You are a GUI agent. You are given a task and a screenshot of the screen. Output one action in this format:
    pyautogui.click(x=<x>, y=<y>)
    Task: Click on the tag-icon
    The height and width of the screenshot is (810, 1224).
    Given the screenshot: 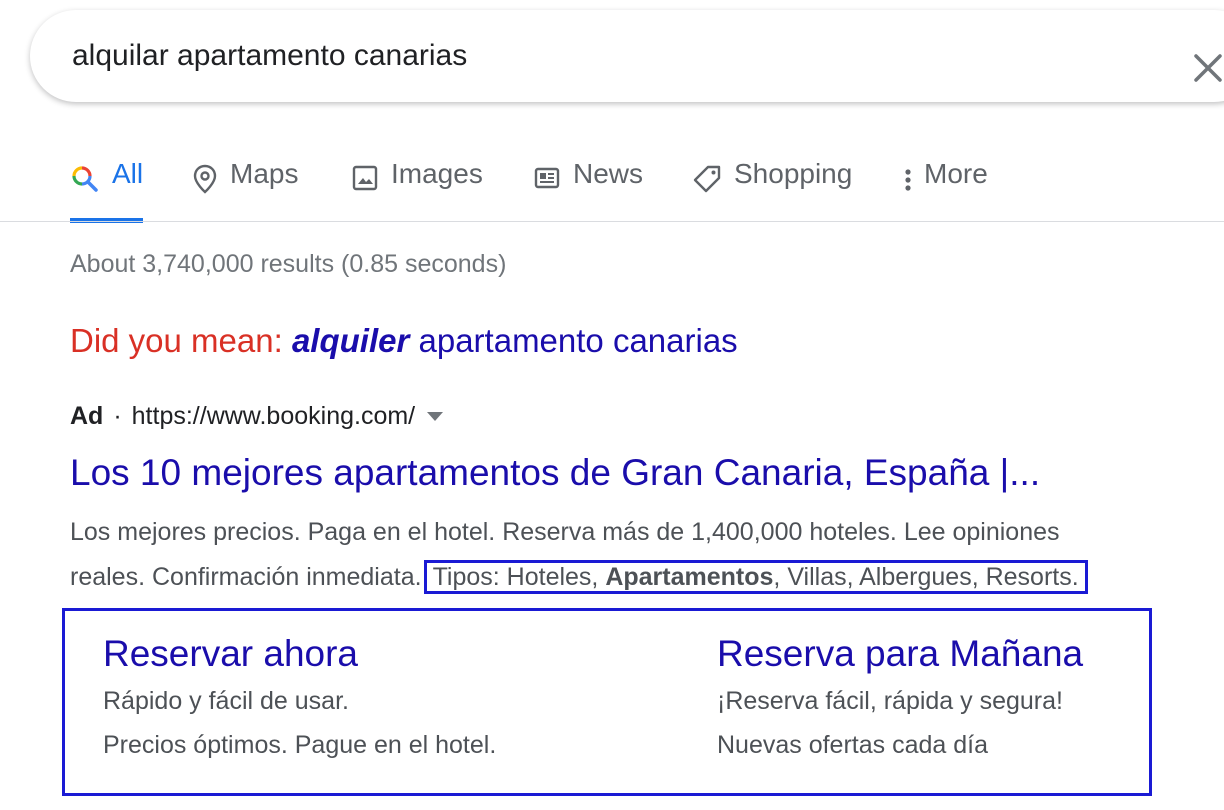 What is the action you would take?
    pyautogui.click(x=707, y=179)
    